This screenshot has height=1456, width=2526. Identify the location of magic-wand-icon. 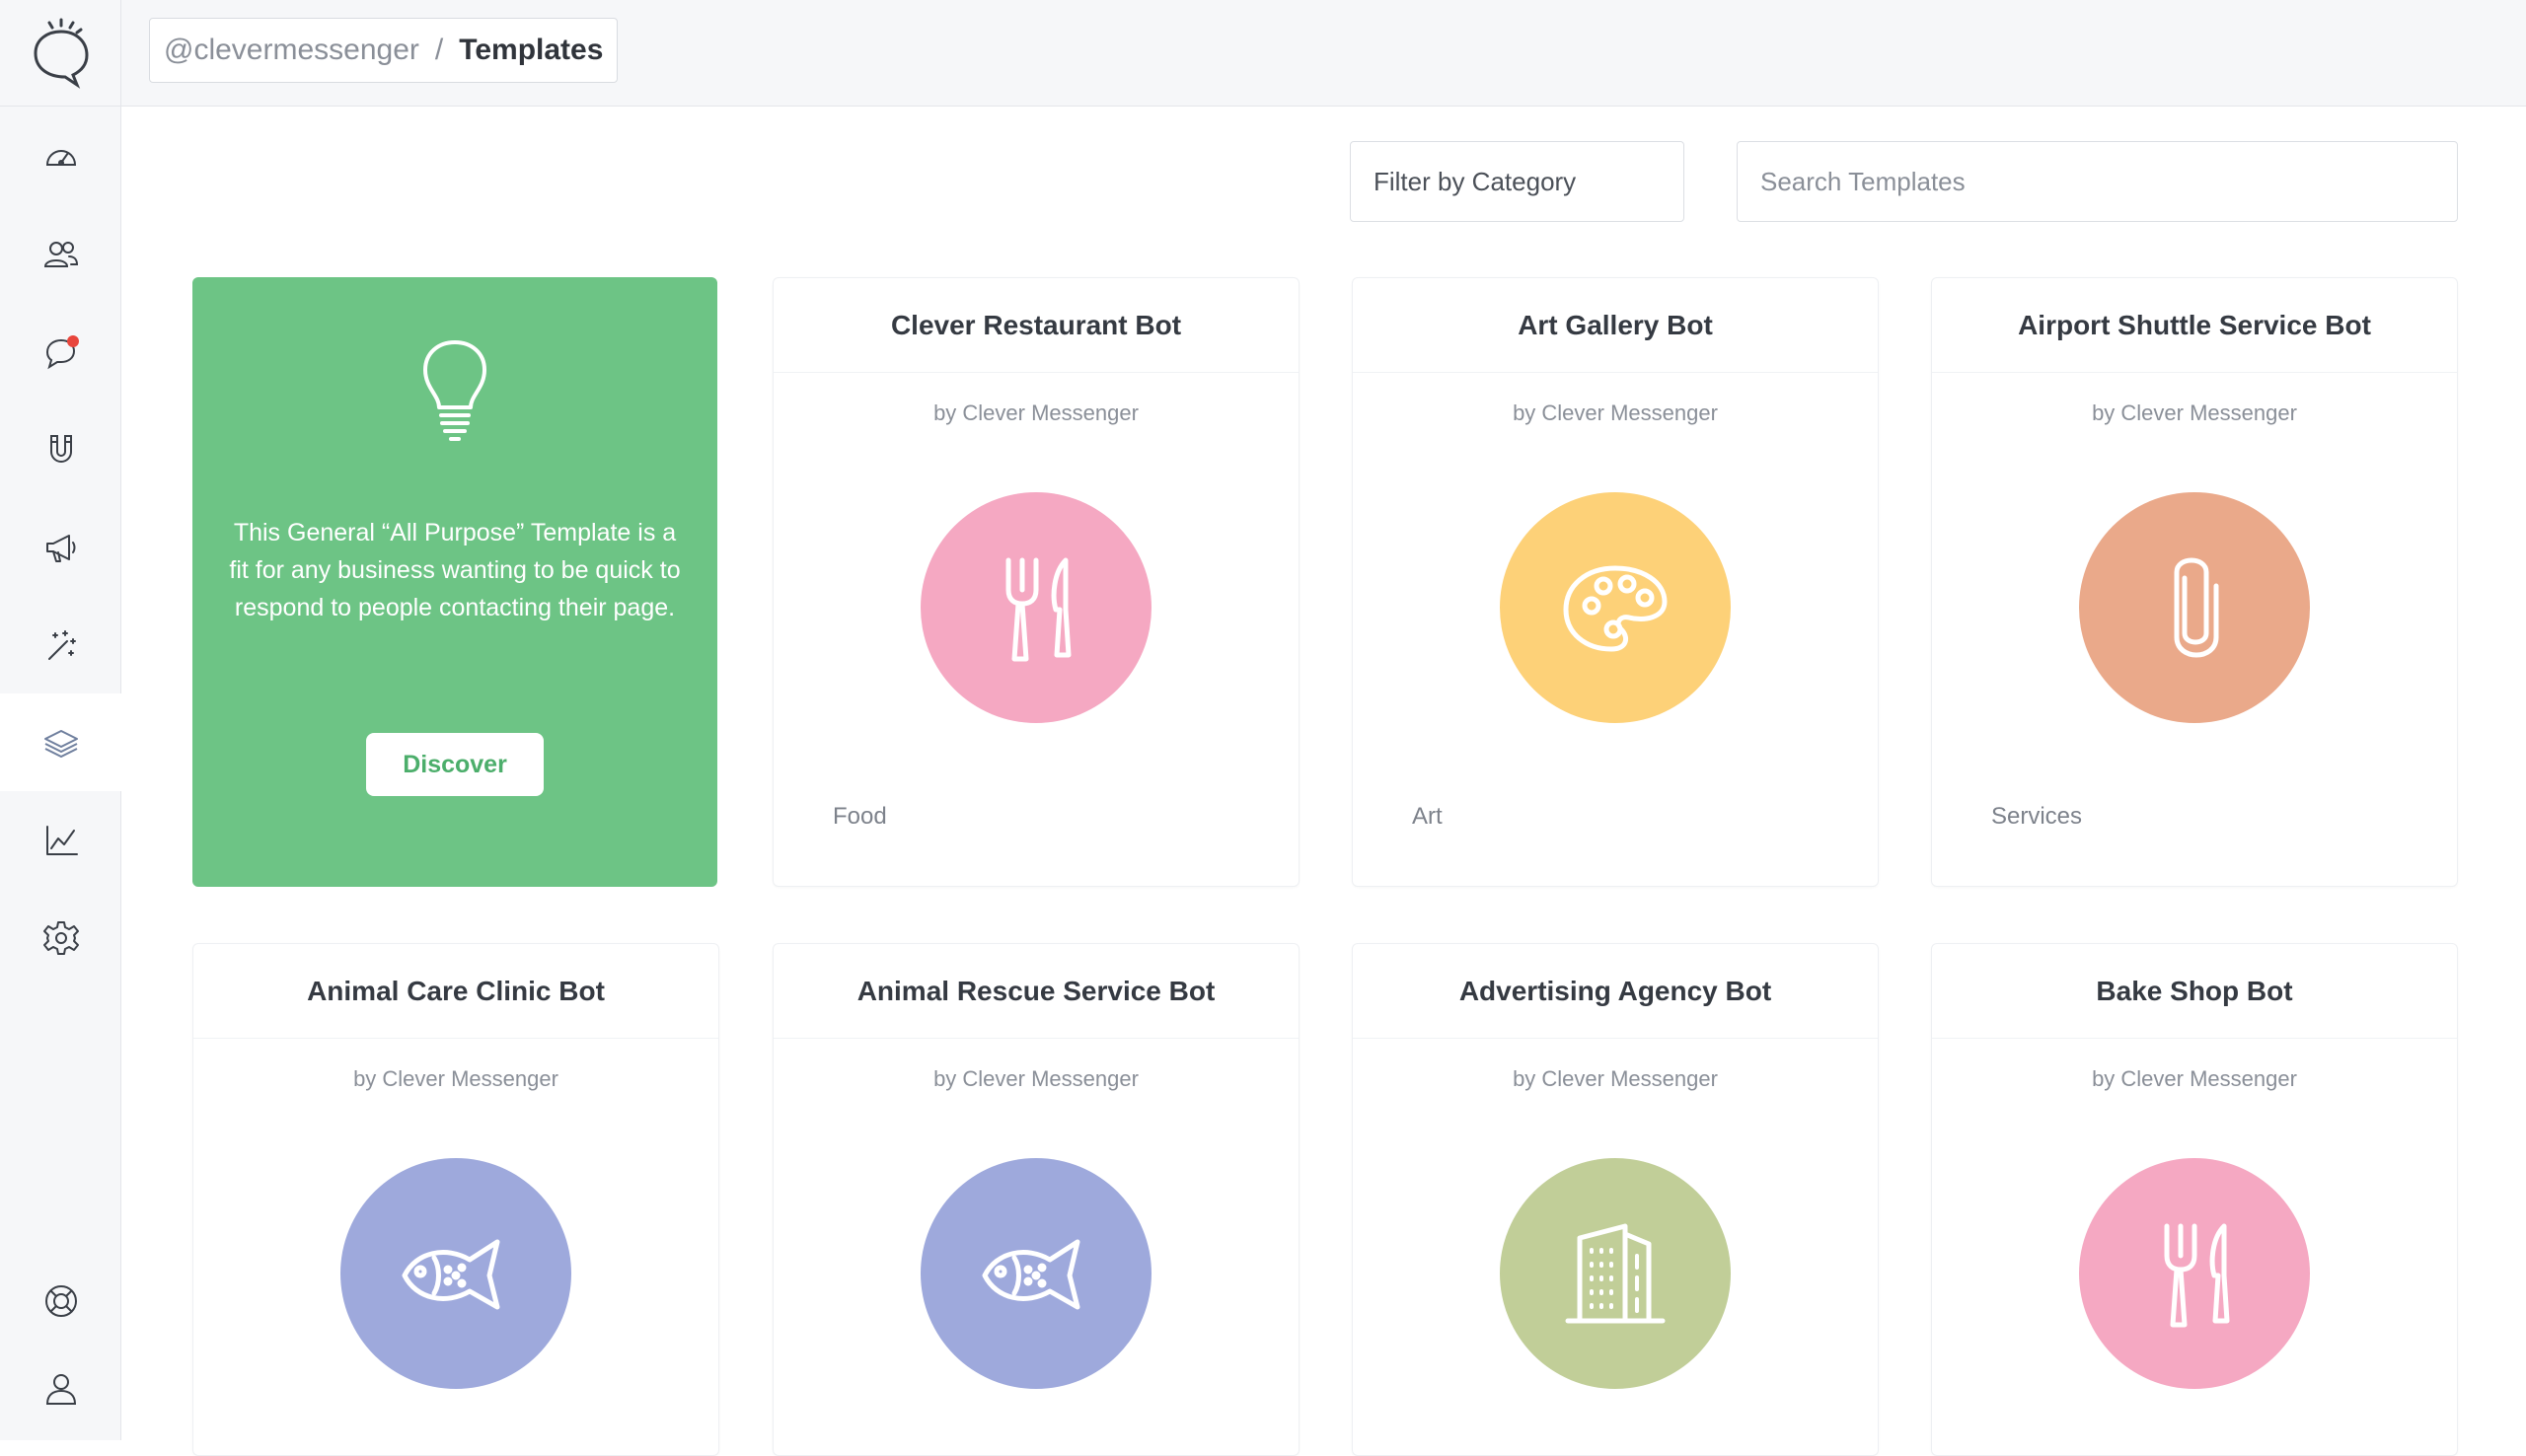
(61, 644).